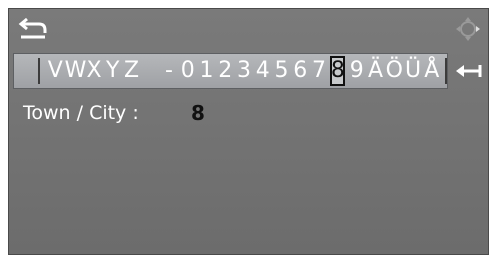  I want to click on speller-left-border, so click(39, 71).